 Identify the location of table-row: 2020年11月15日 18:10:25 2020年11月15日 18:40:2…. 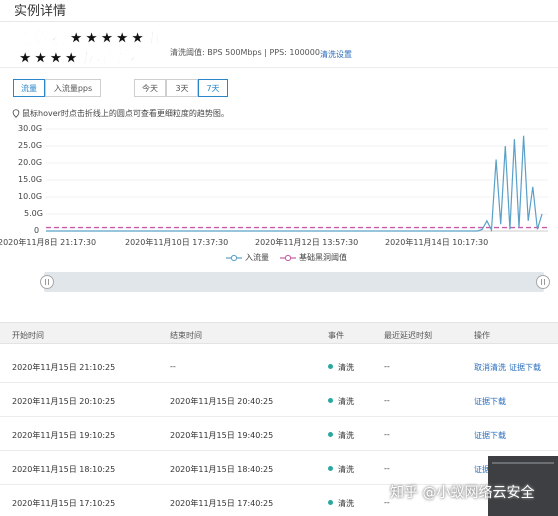
(279, 468).